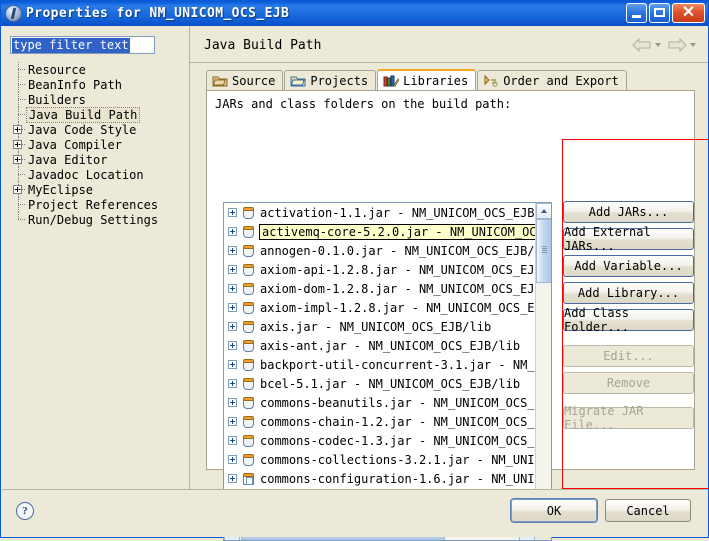 The width and height of the screenshot is (709, 541). I want to click on sidebar-item-run-debug-settings: Run/Debug Settings, so click(100, 219).